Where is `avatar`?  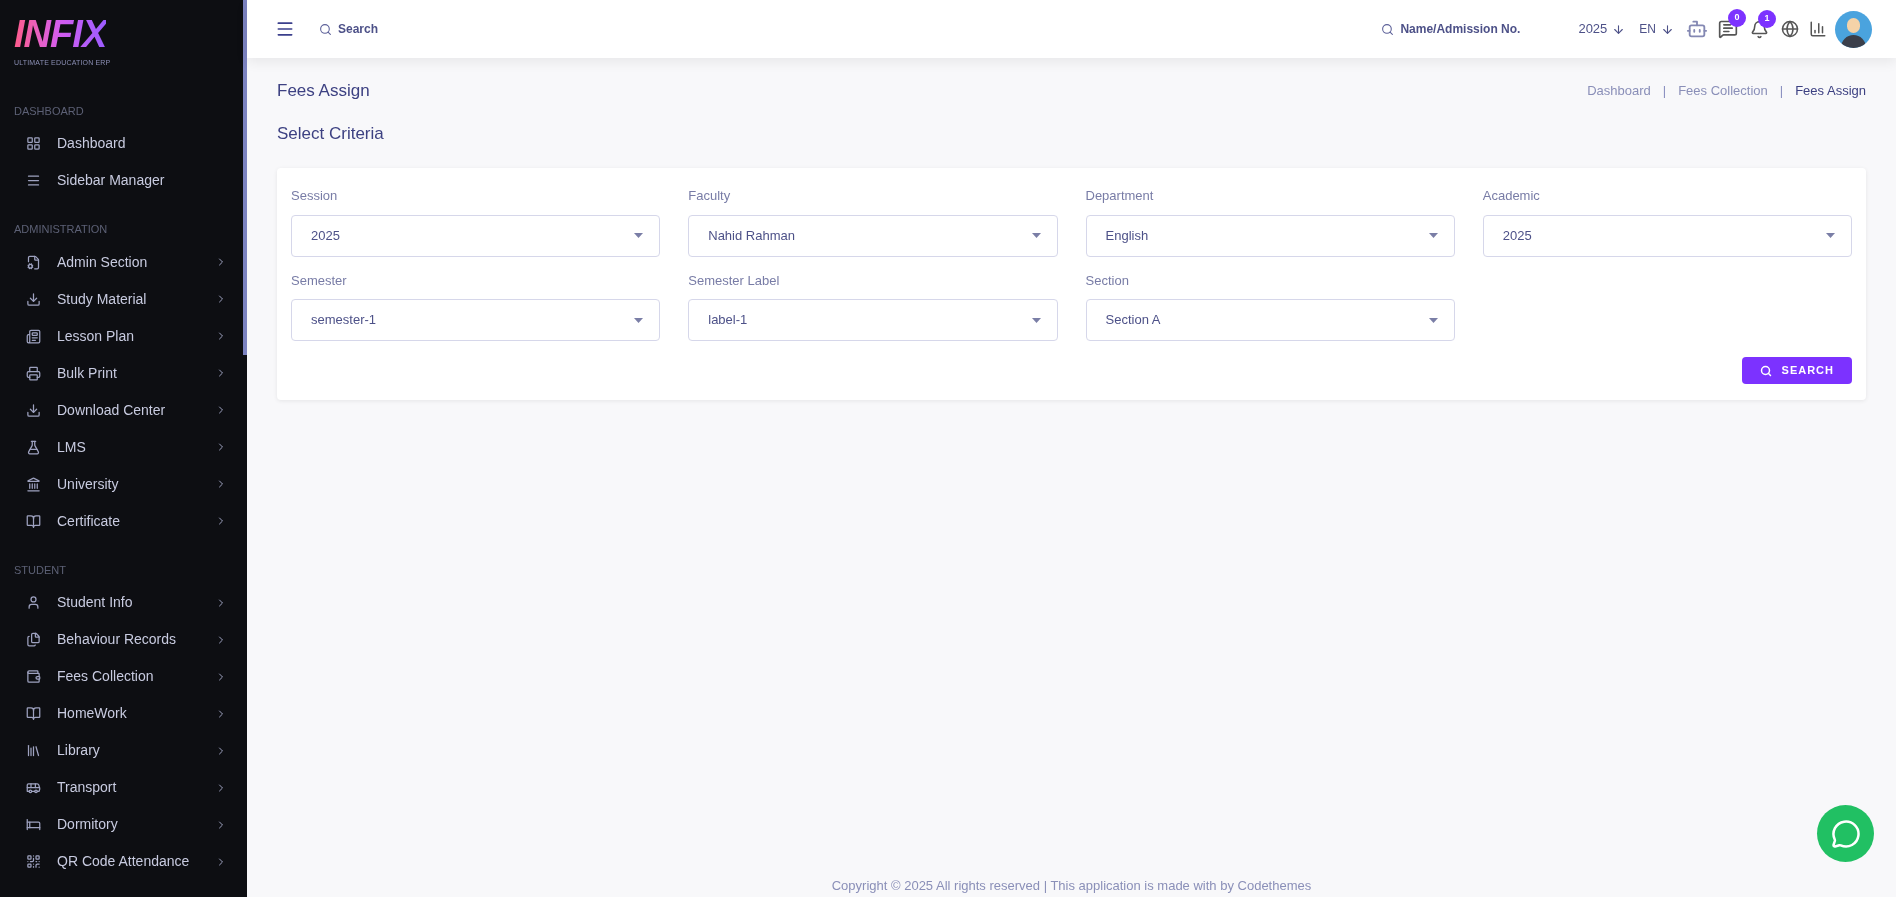 avatar is located at coordinates (1853, 29).